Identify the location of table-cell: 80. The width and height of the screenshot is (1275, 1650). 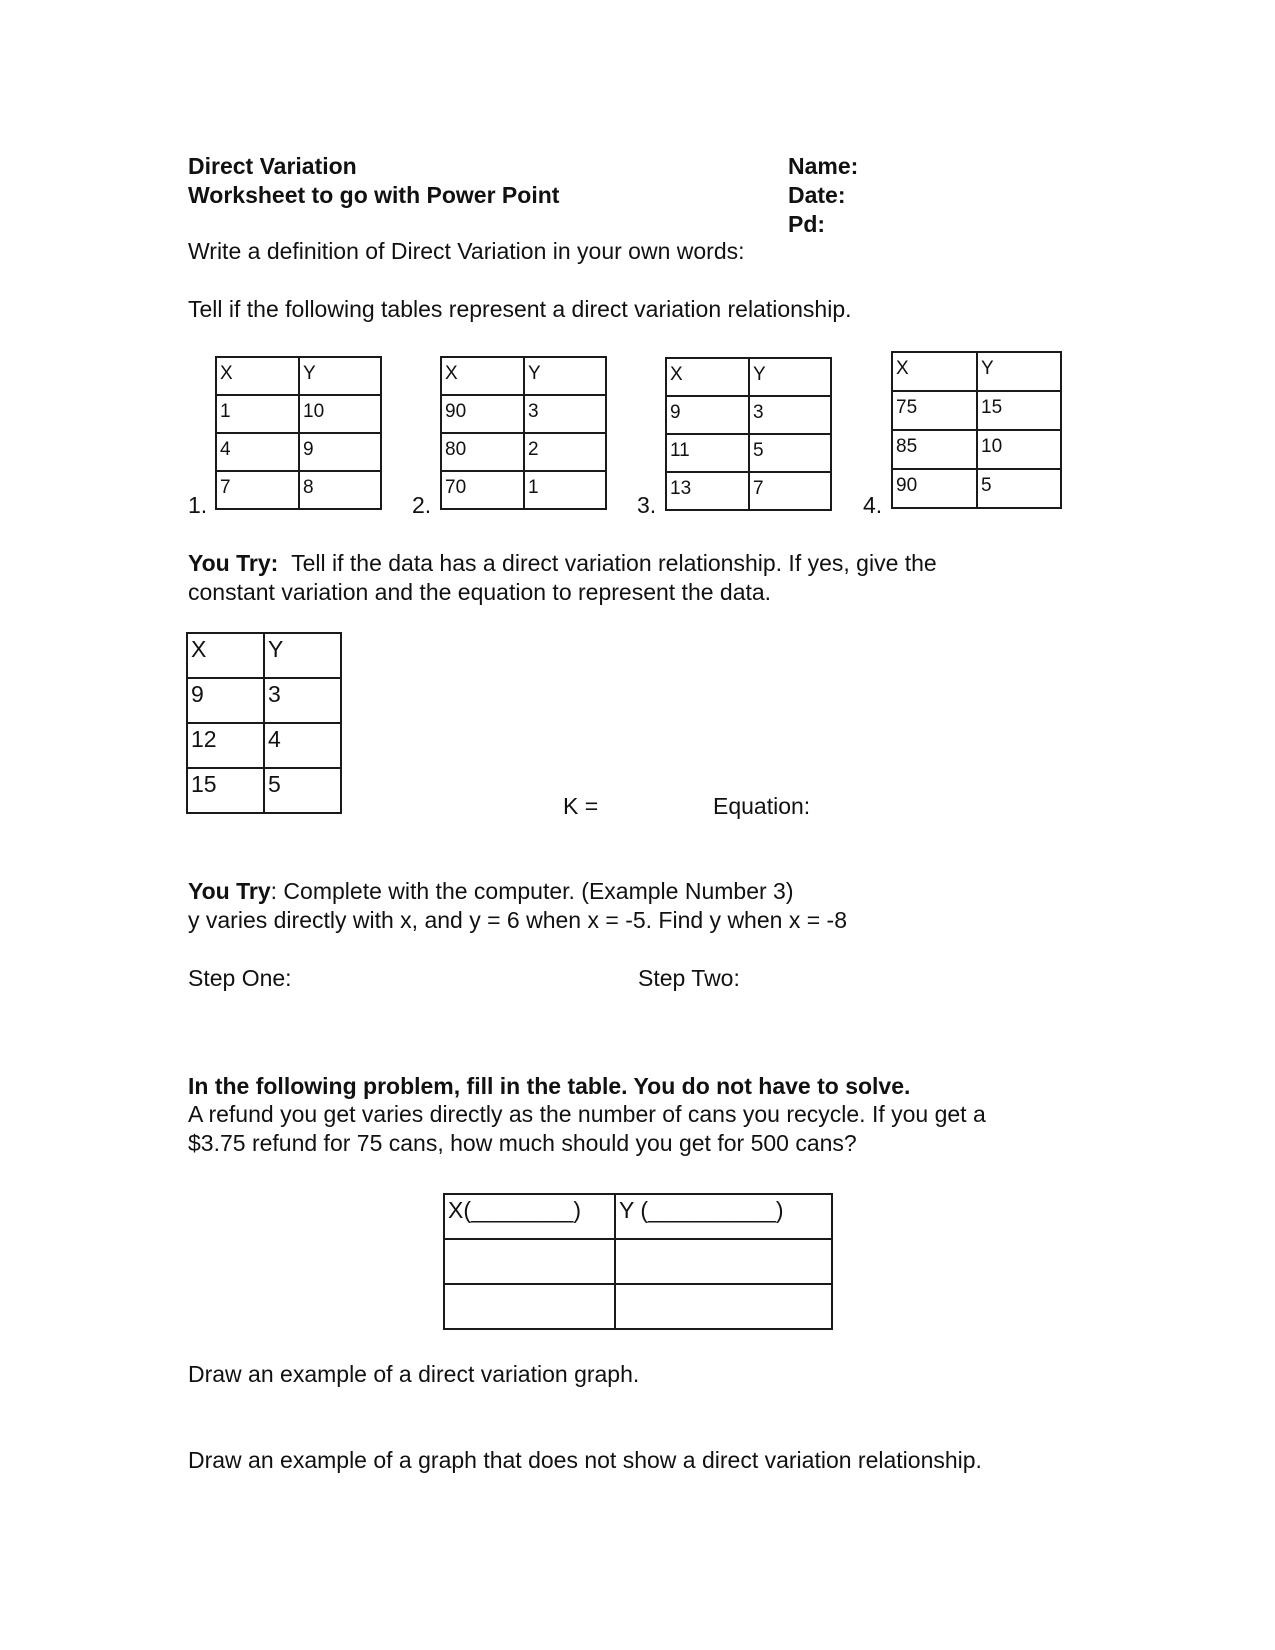
(482, 452).